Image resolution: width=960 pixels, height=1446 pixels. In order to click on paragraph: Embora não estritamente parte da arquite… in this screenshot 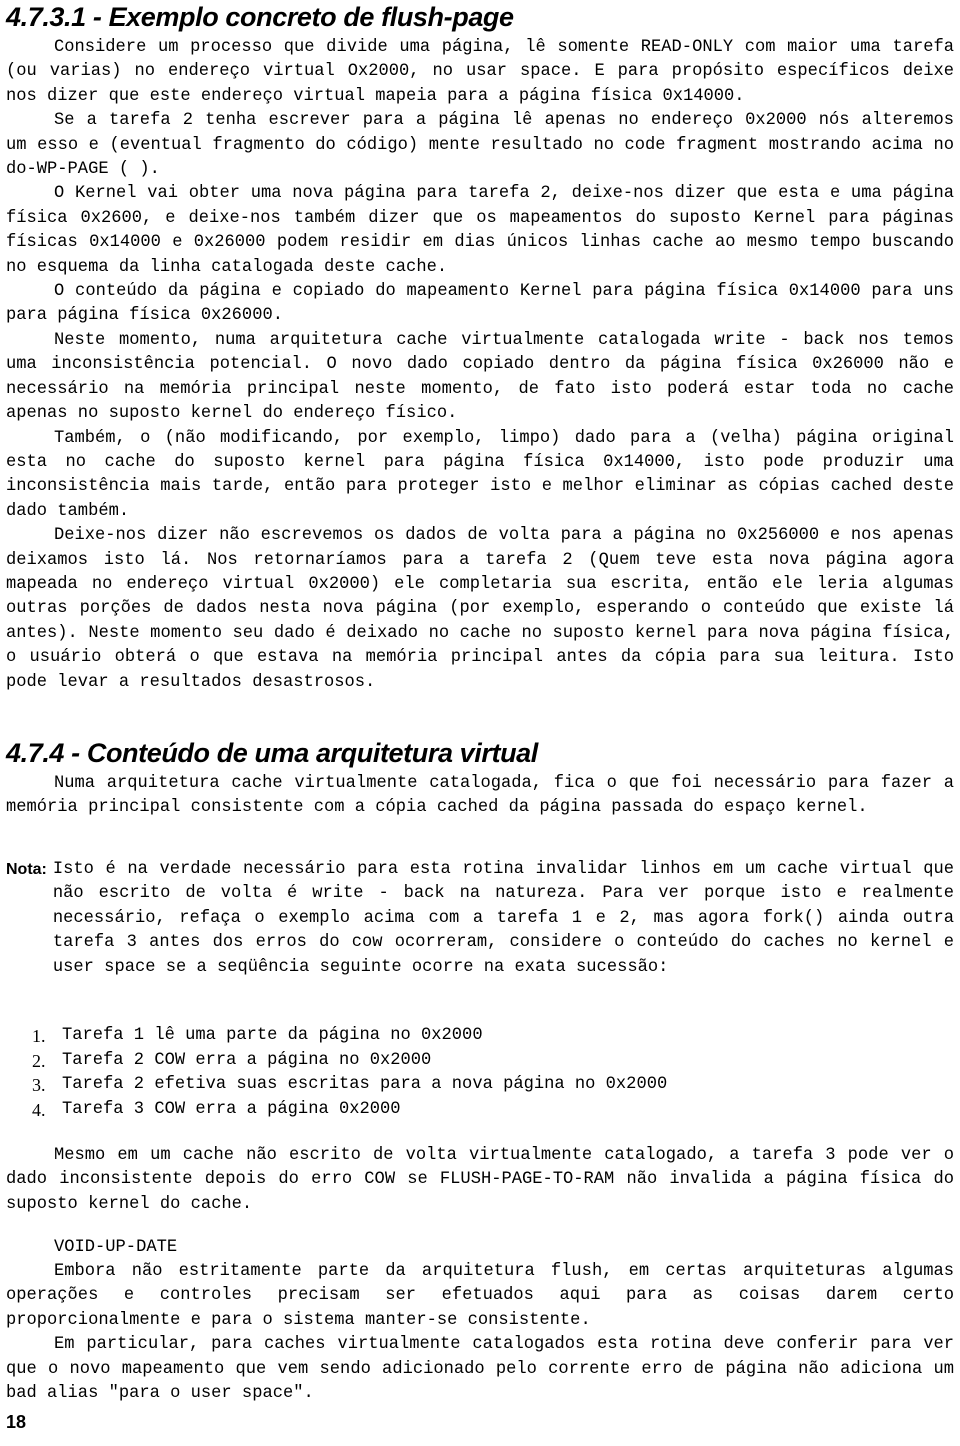, I will do `click(480, 1296)`.